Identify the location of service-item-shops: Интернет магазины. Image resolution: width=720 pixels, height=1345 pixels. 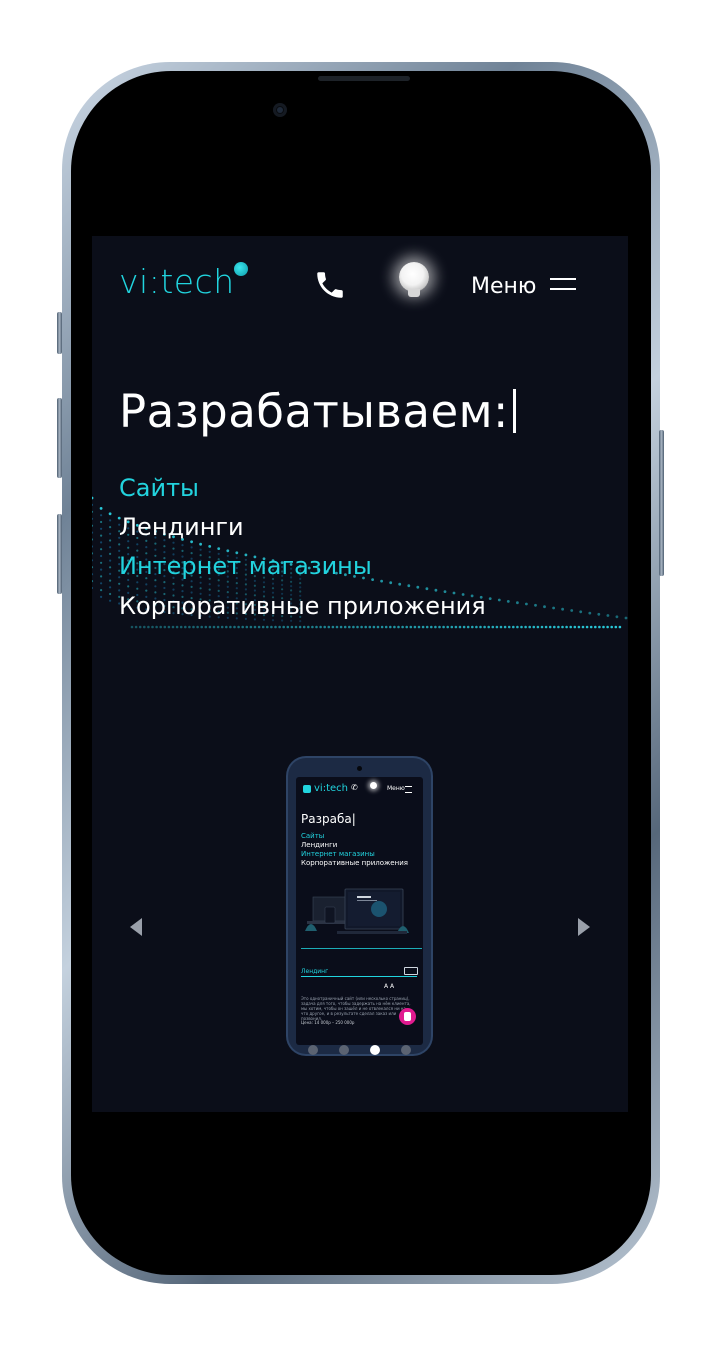
(245, 566).